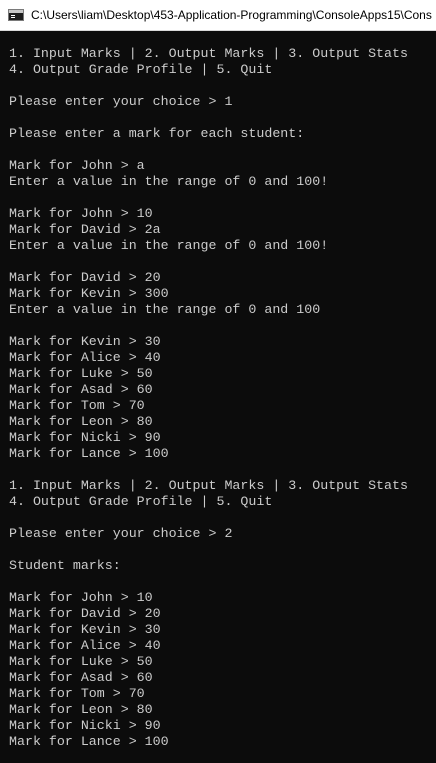  What do you see at coordinates (121, 101) in the screenshot?
I see `console-line: Please enter your choice > 1` at bounding box center [121, 101].